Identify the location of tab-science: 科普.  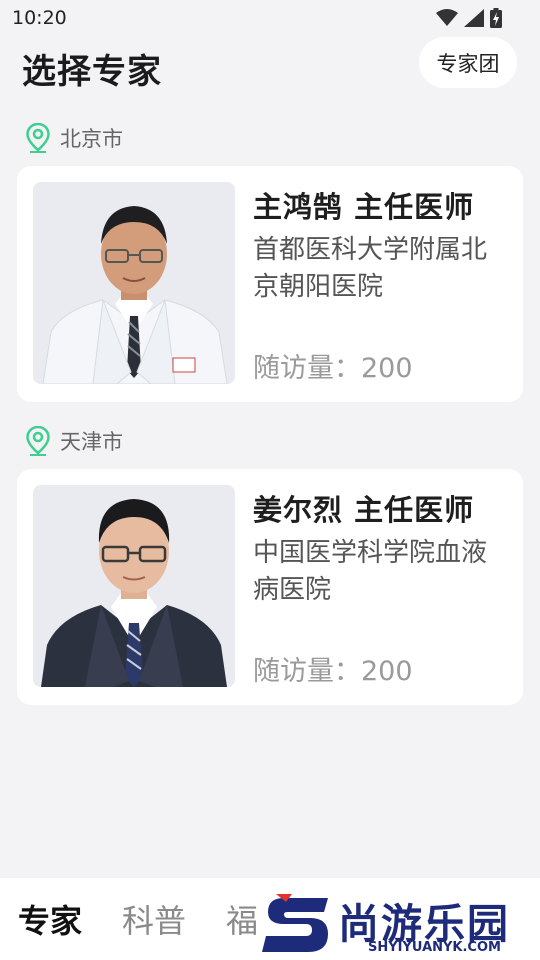
(154, 919).